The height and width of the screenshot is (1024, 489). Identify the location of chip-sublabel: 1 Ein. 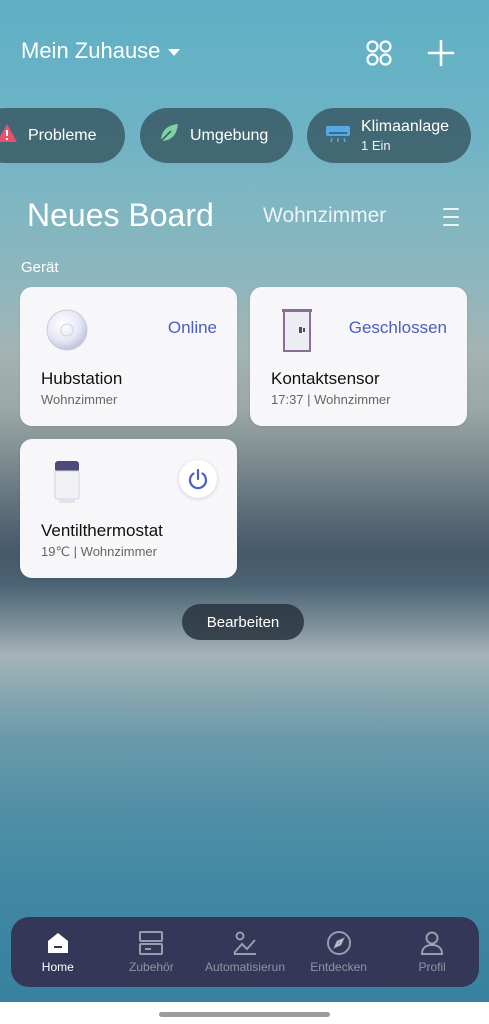
(376, 145).